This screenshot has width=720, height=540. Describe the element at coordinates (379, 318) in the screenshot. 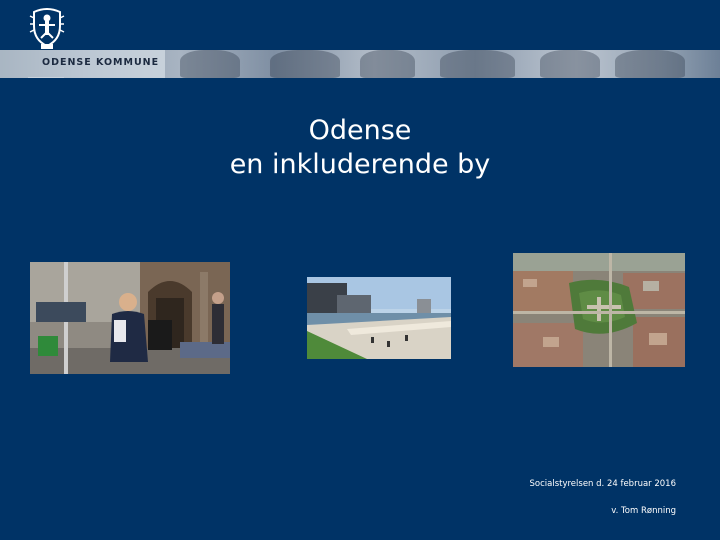

I see `harbour-photo` at that location.